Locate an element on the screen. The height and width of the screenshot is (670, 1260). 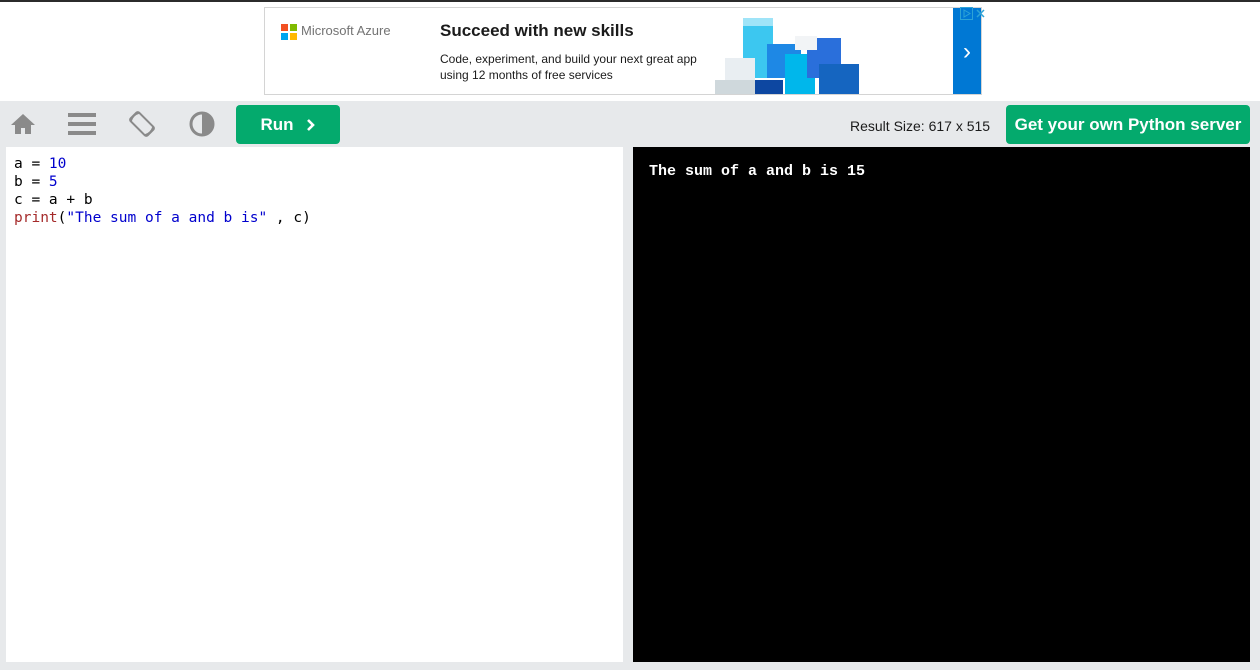
run-button: Run is located at coordinates (288, 124).